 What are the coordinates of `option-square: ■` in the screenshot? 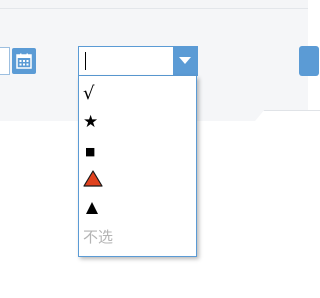 It's located at (137, 151).